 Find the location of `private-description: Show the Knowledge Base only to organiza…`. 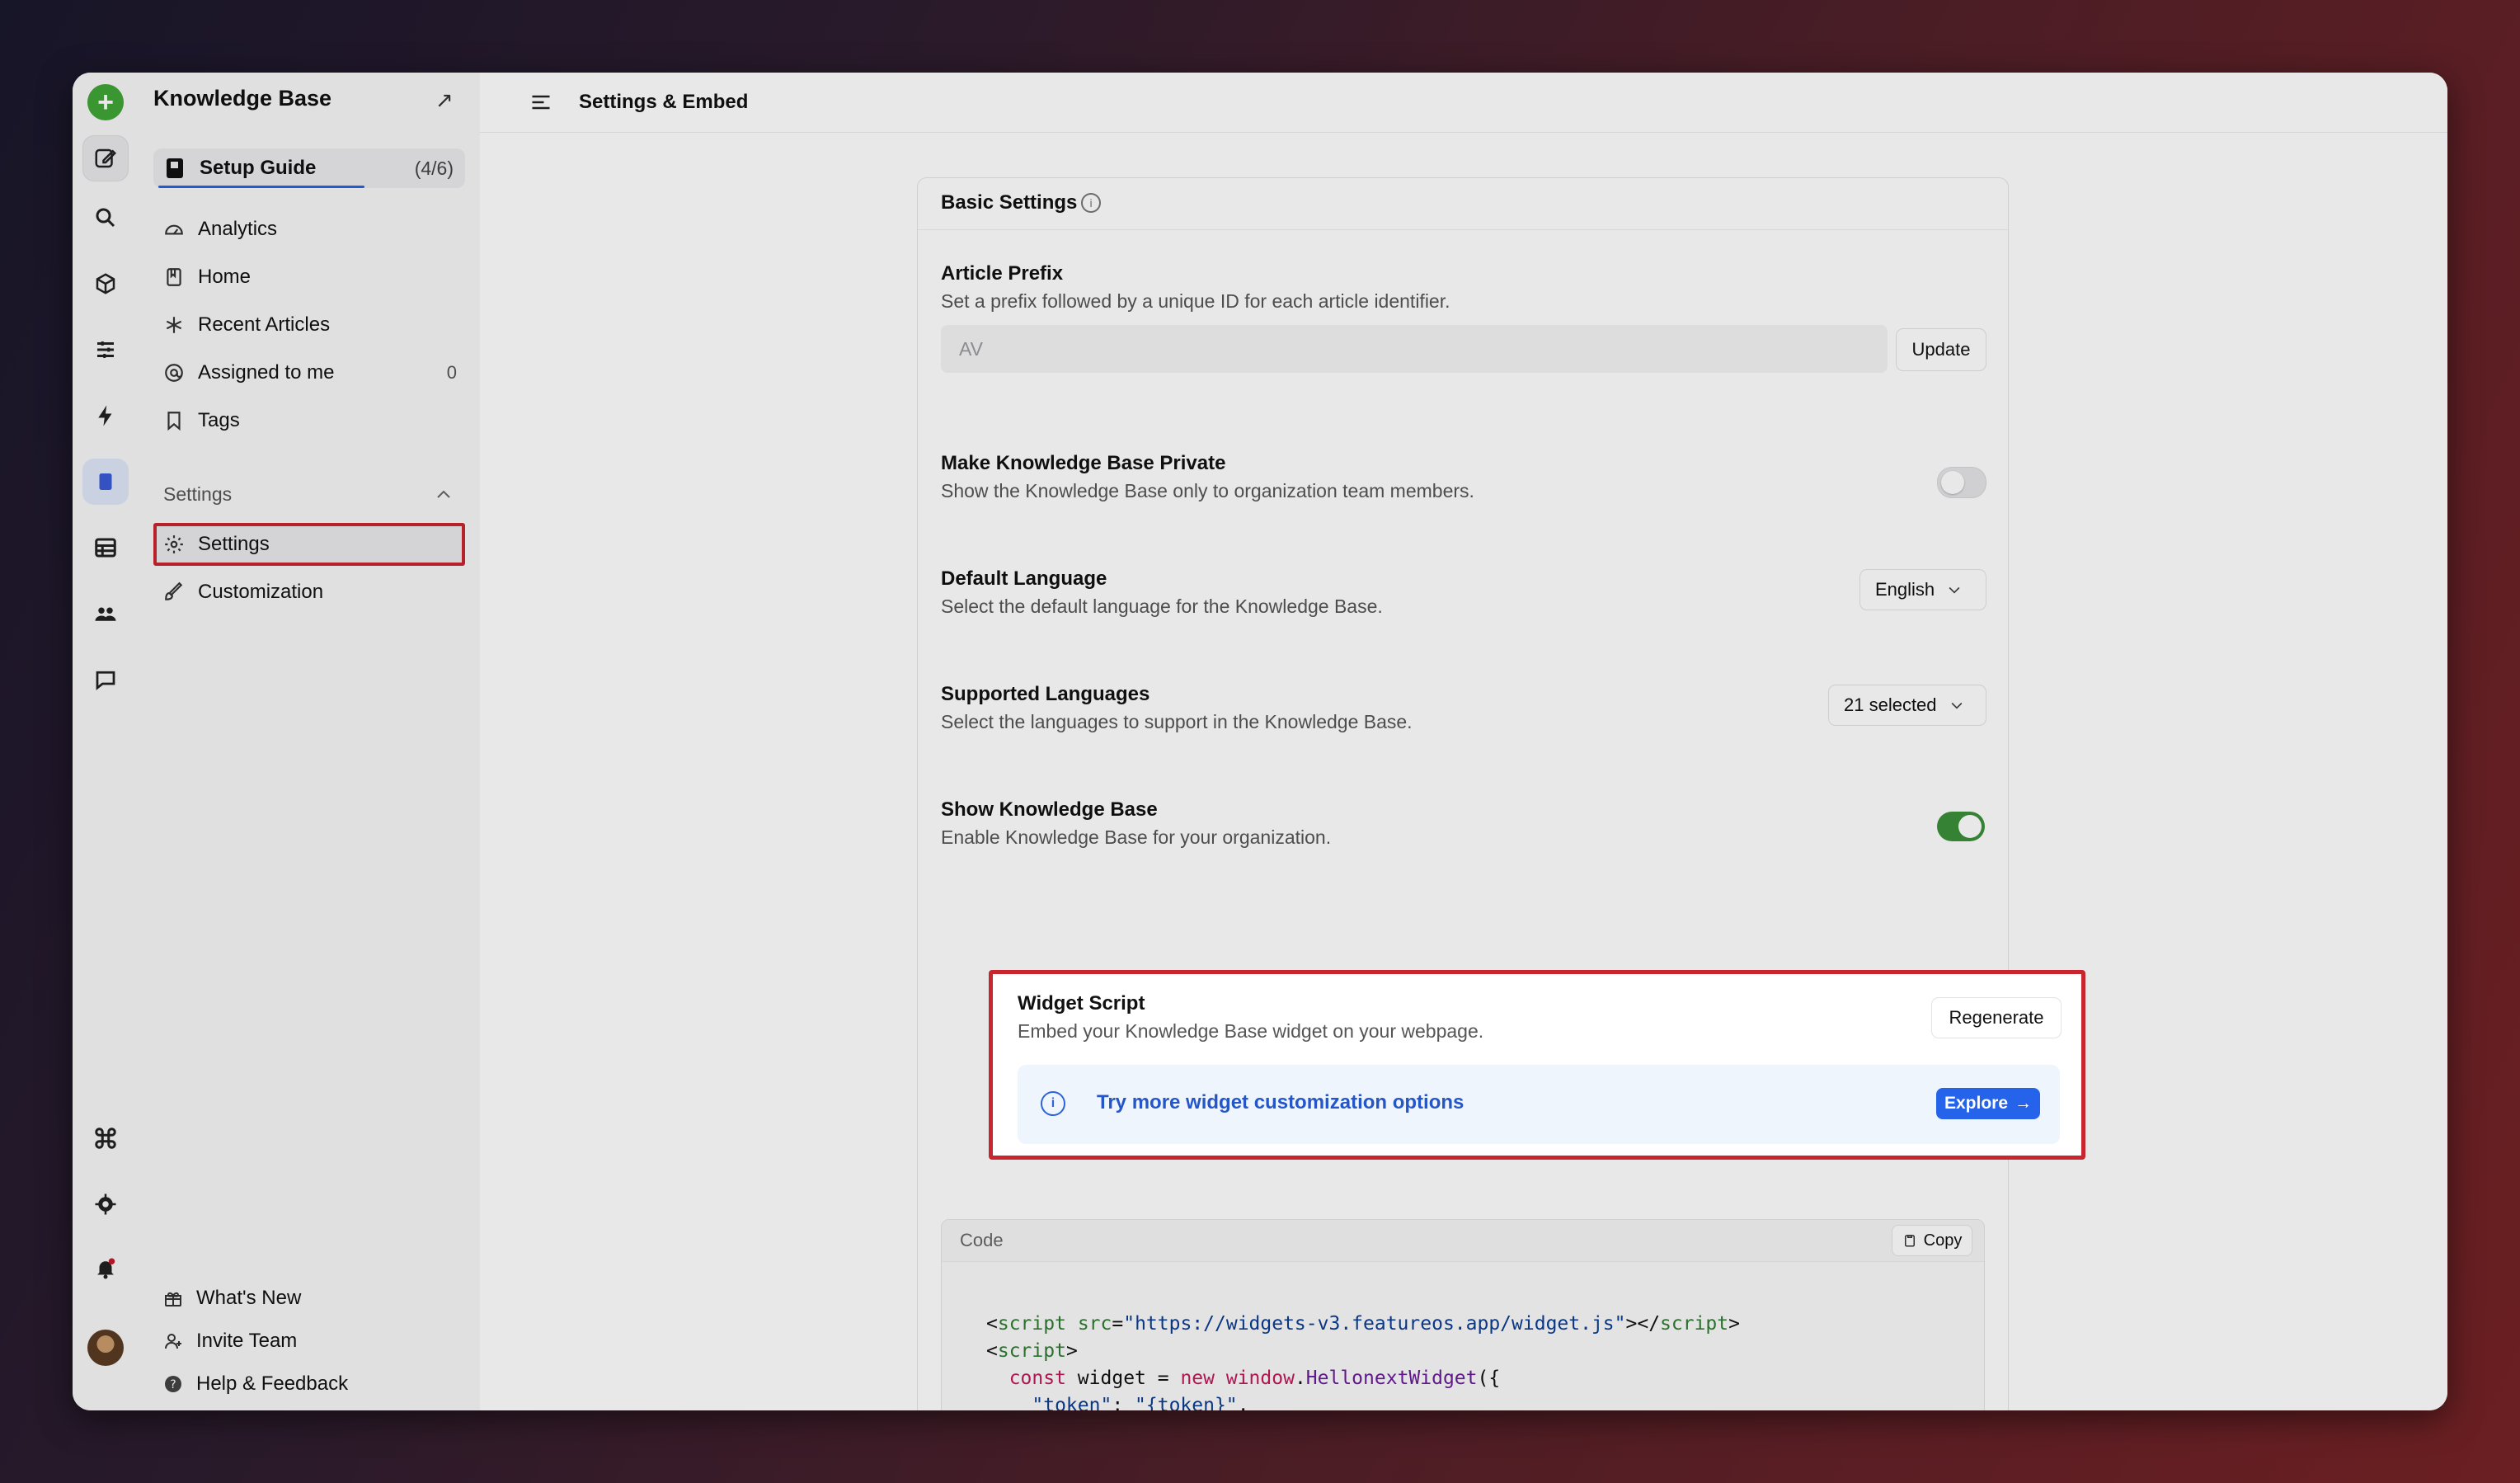

private-description: Show the Knowledge Base only to organiza… is located at coordinates (1207, 491).